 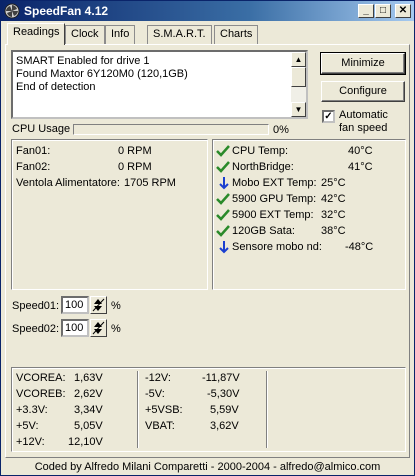 I want to click on scroll-thumb, so click(x=298, y=77).